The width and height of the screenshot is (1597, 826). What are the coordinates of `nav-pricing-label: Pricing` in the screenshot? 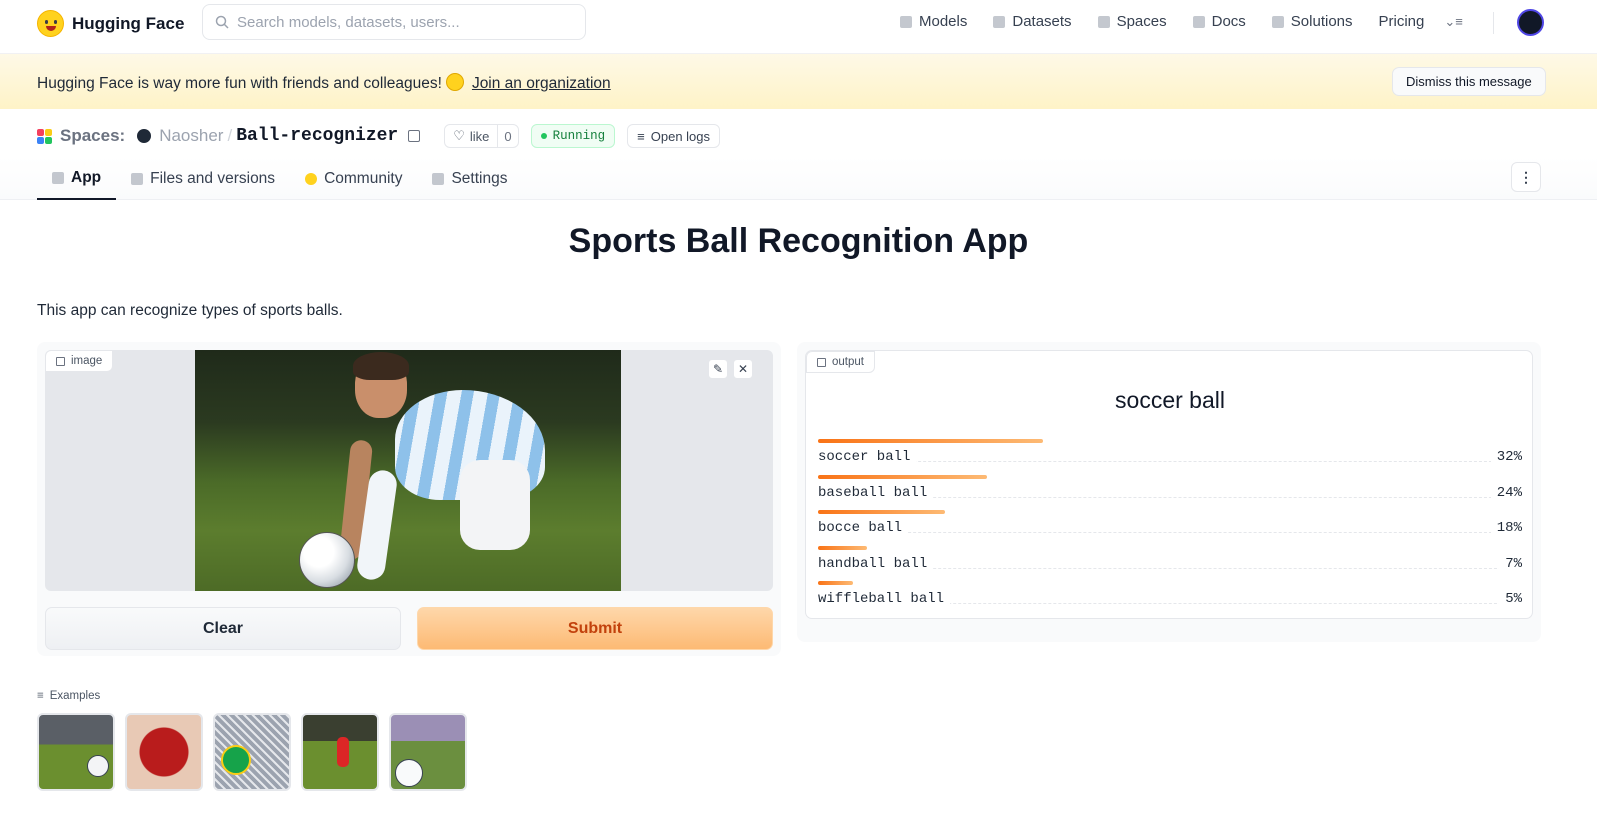 It's located at (1401, 21).